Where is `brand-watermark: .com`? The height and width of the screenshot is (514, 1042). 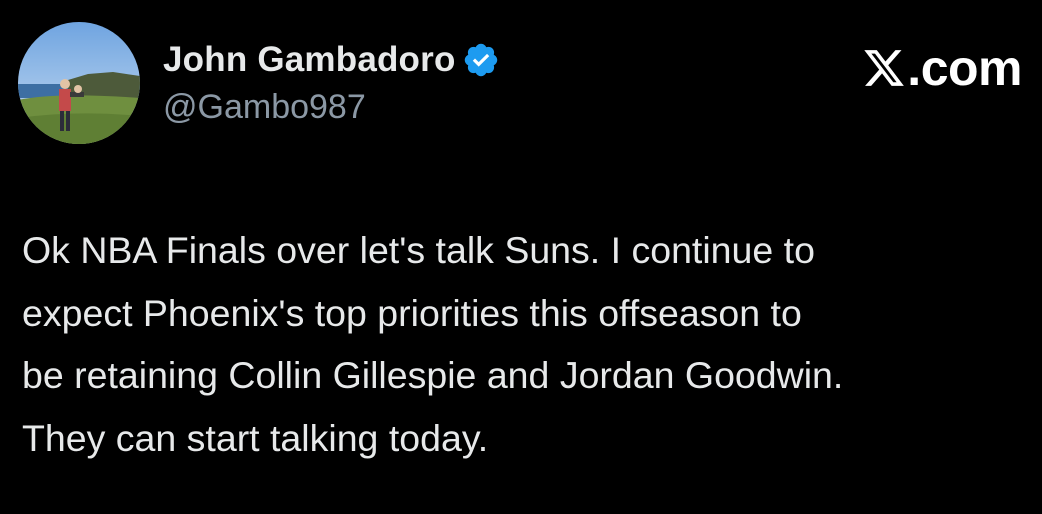
brand-watermark: .com is located at coordinates (942, 68).